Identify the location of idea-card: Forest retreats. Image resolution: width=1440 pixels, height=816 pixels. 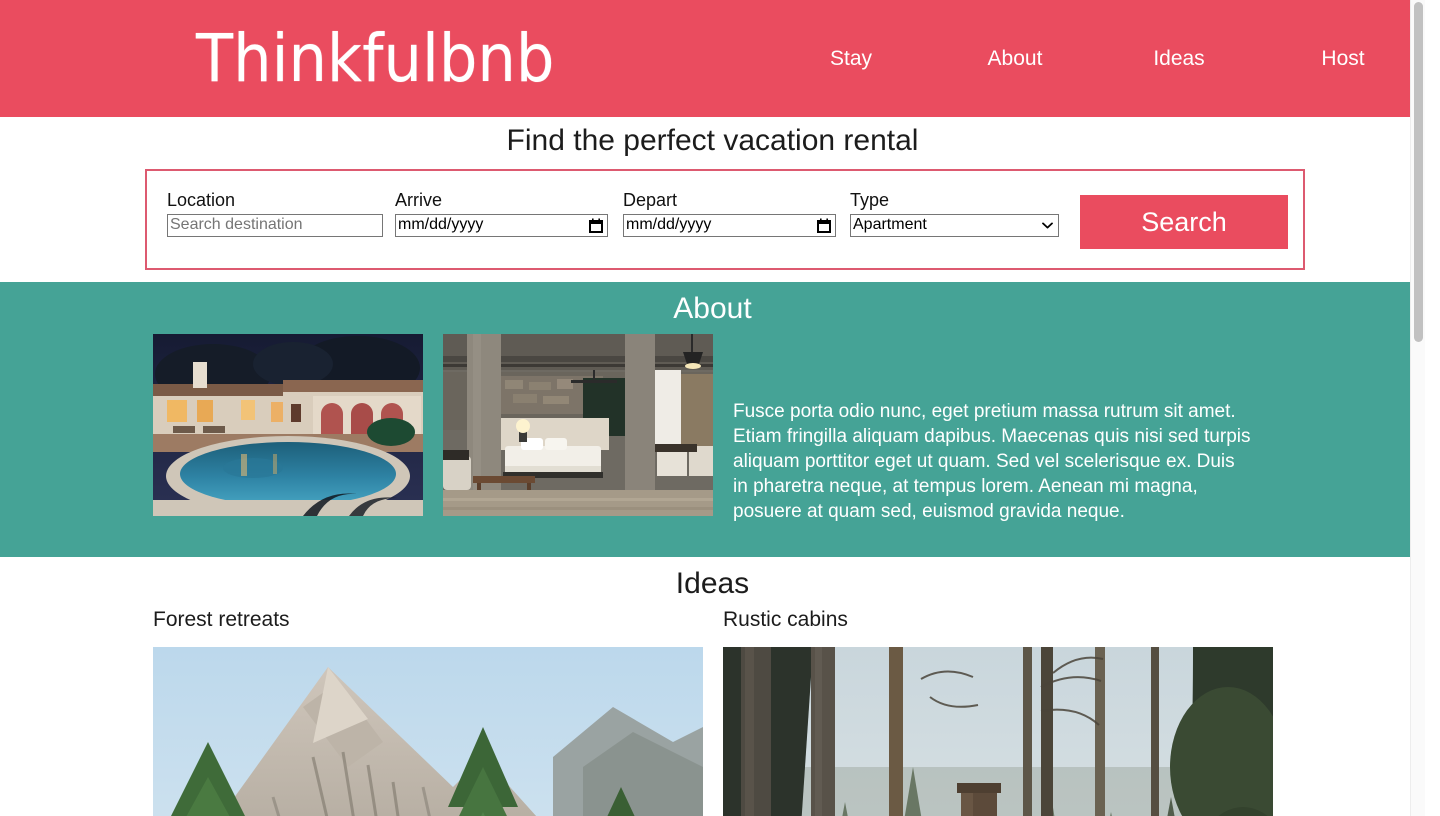
(428, 711).